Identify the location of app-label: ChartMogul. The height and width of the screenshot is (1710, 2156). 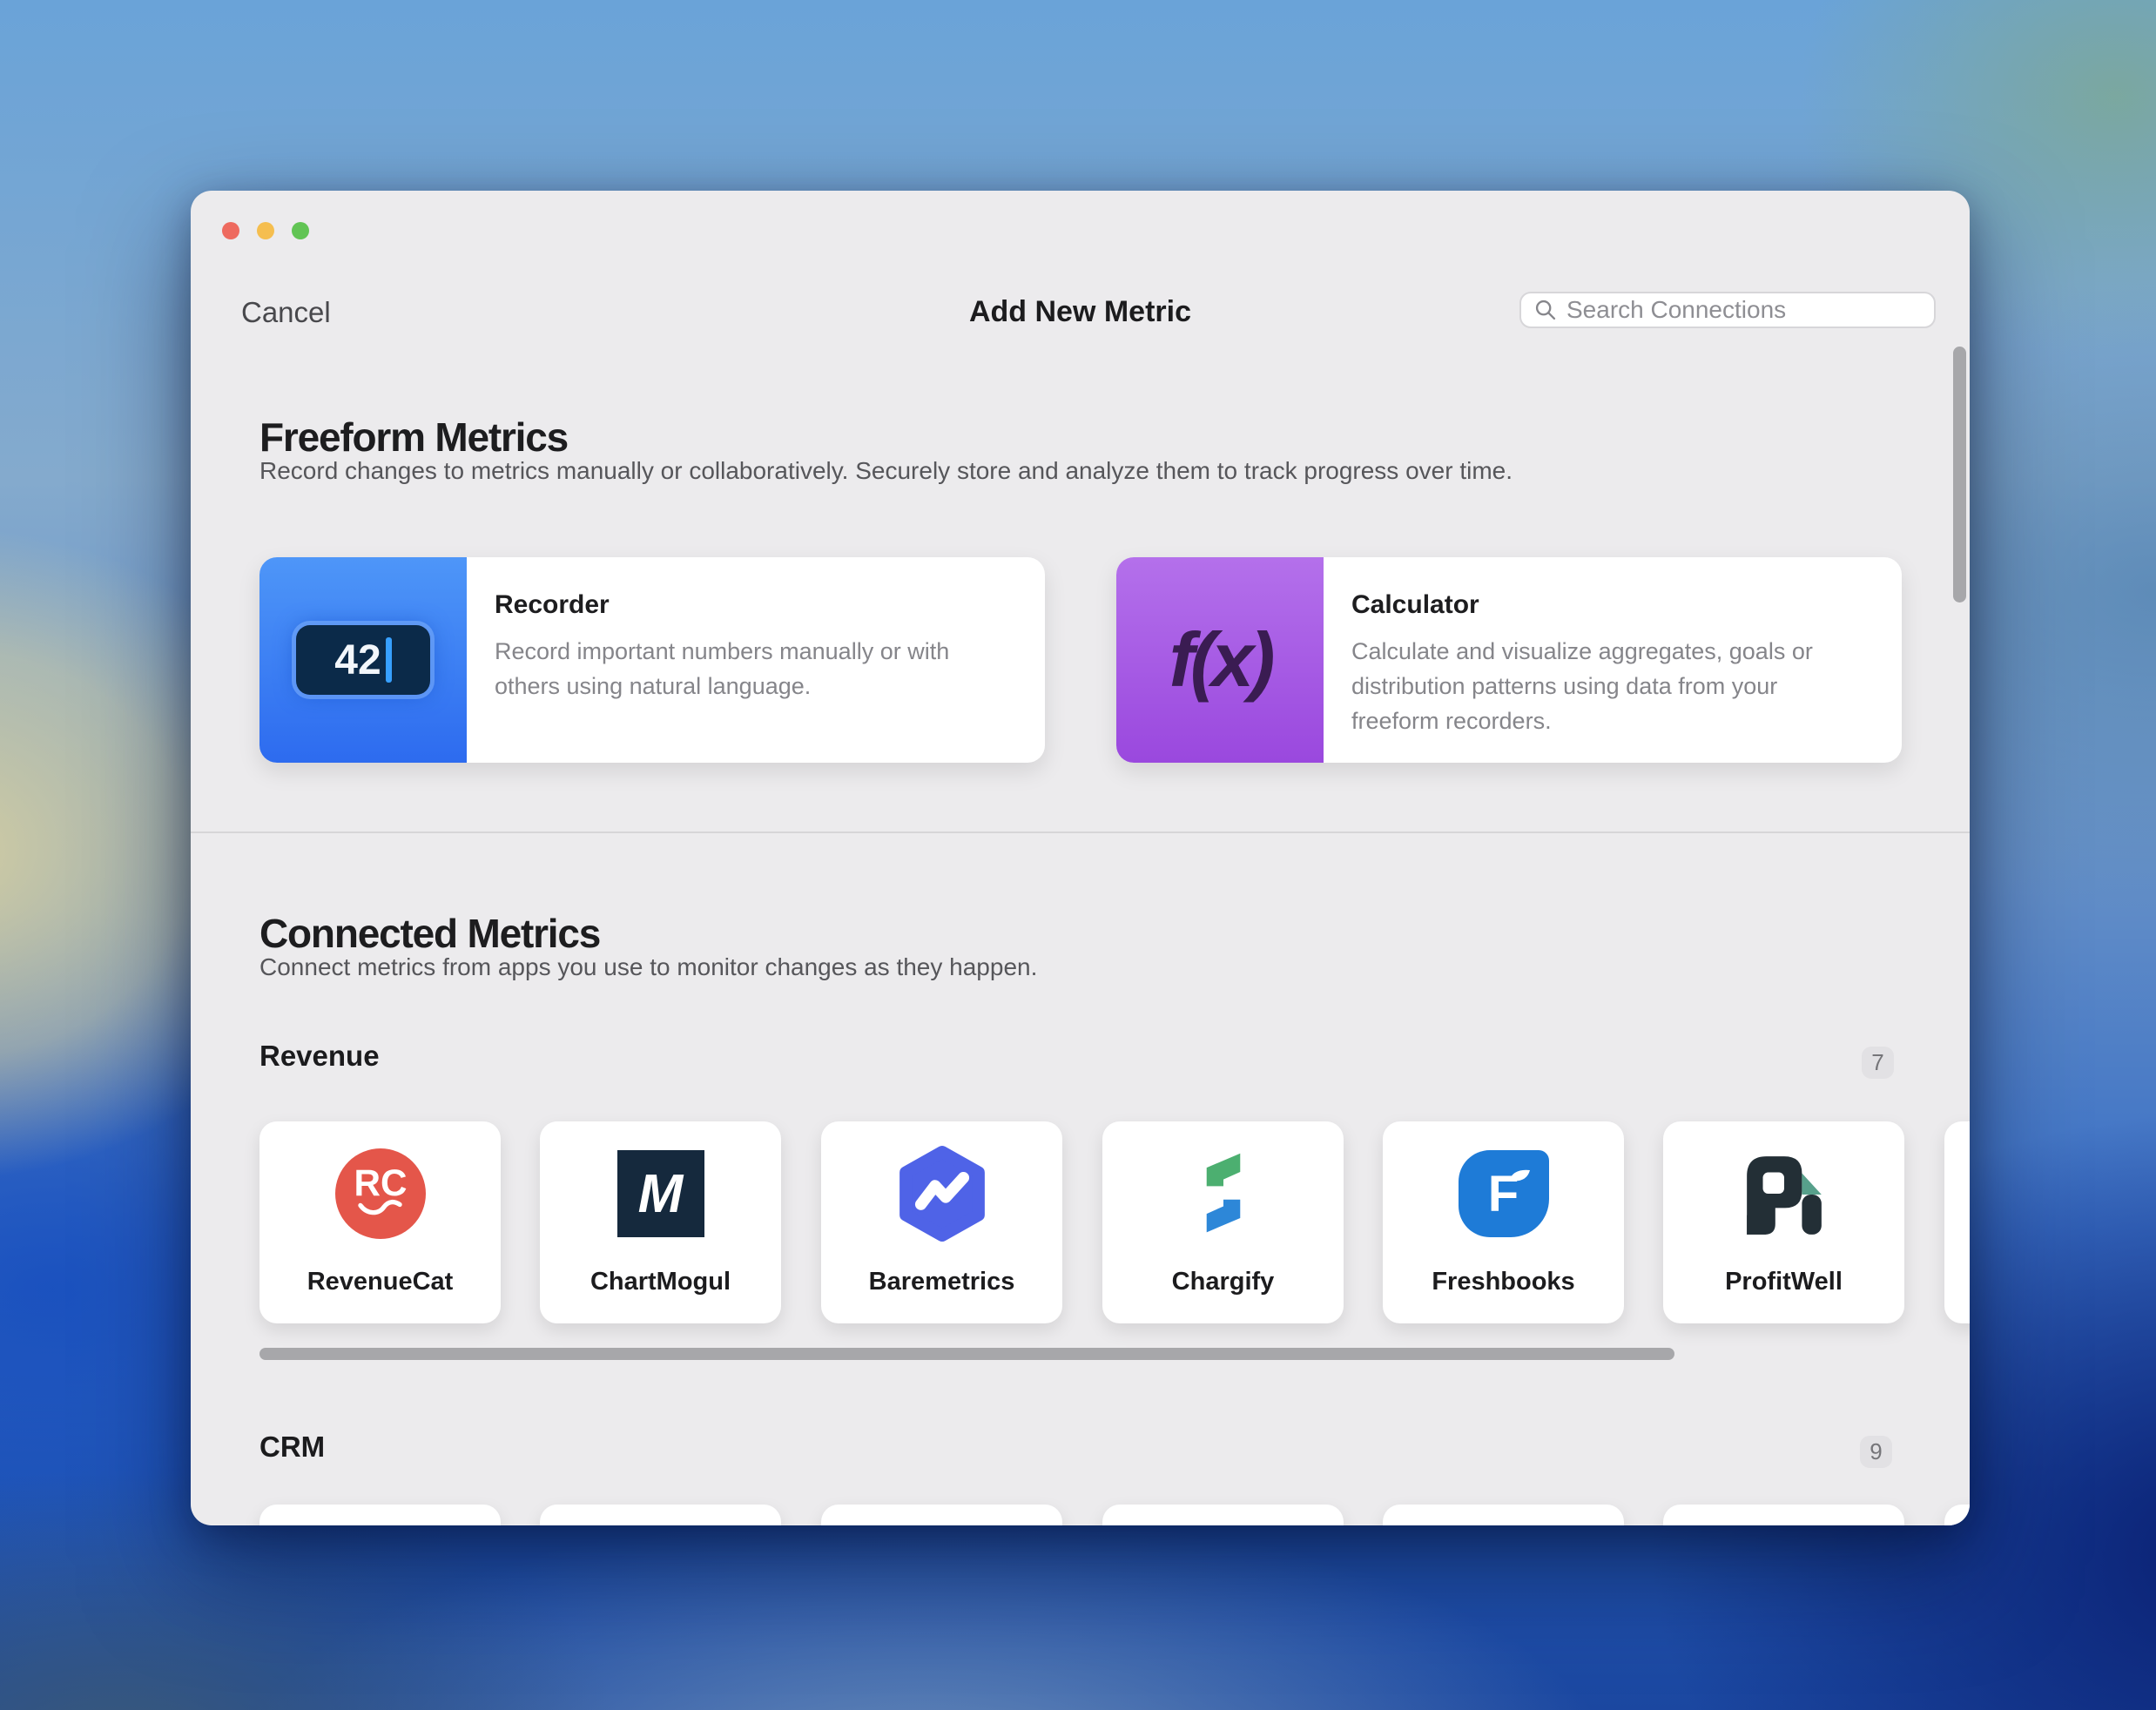
(660, 1282).